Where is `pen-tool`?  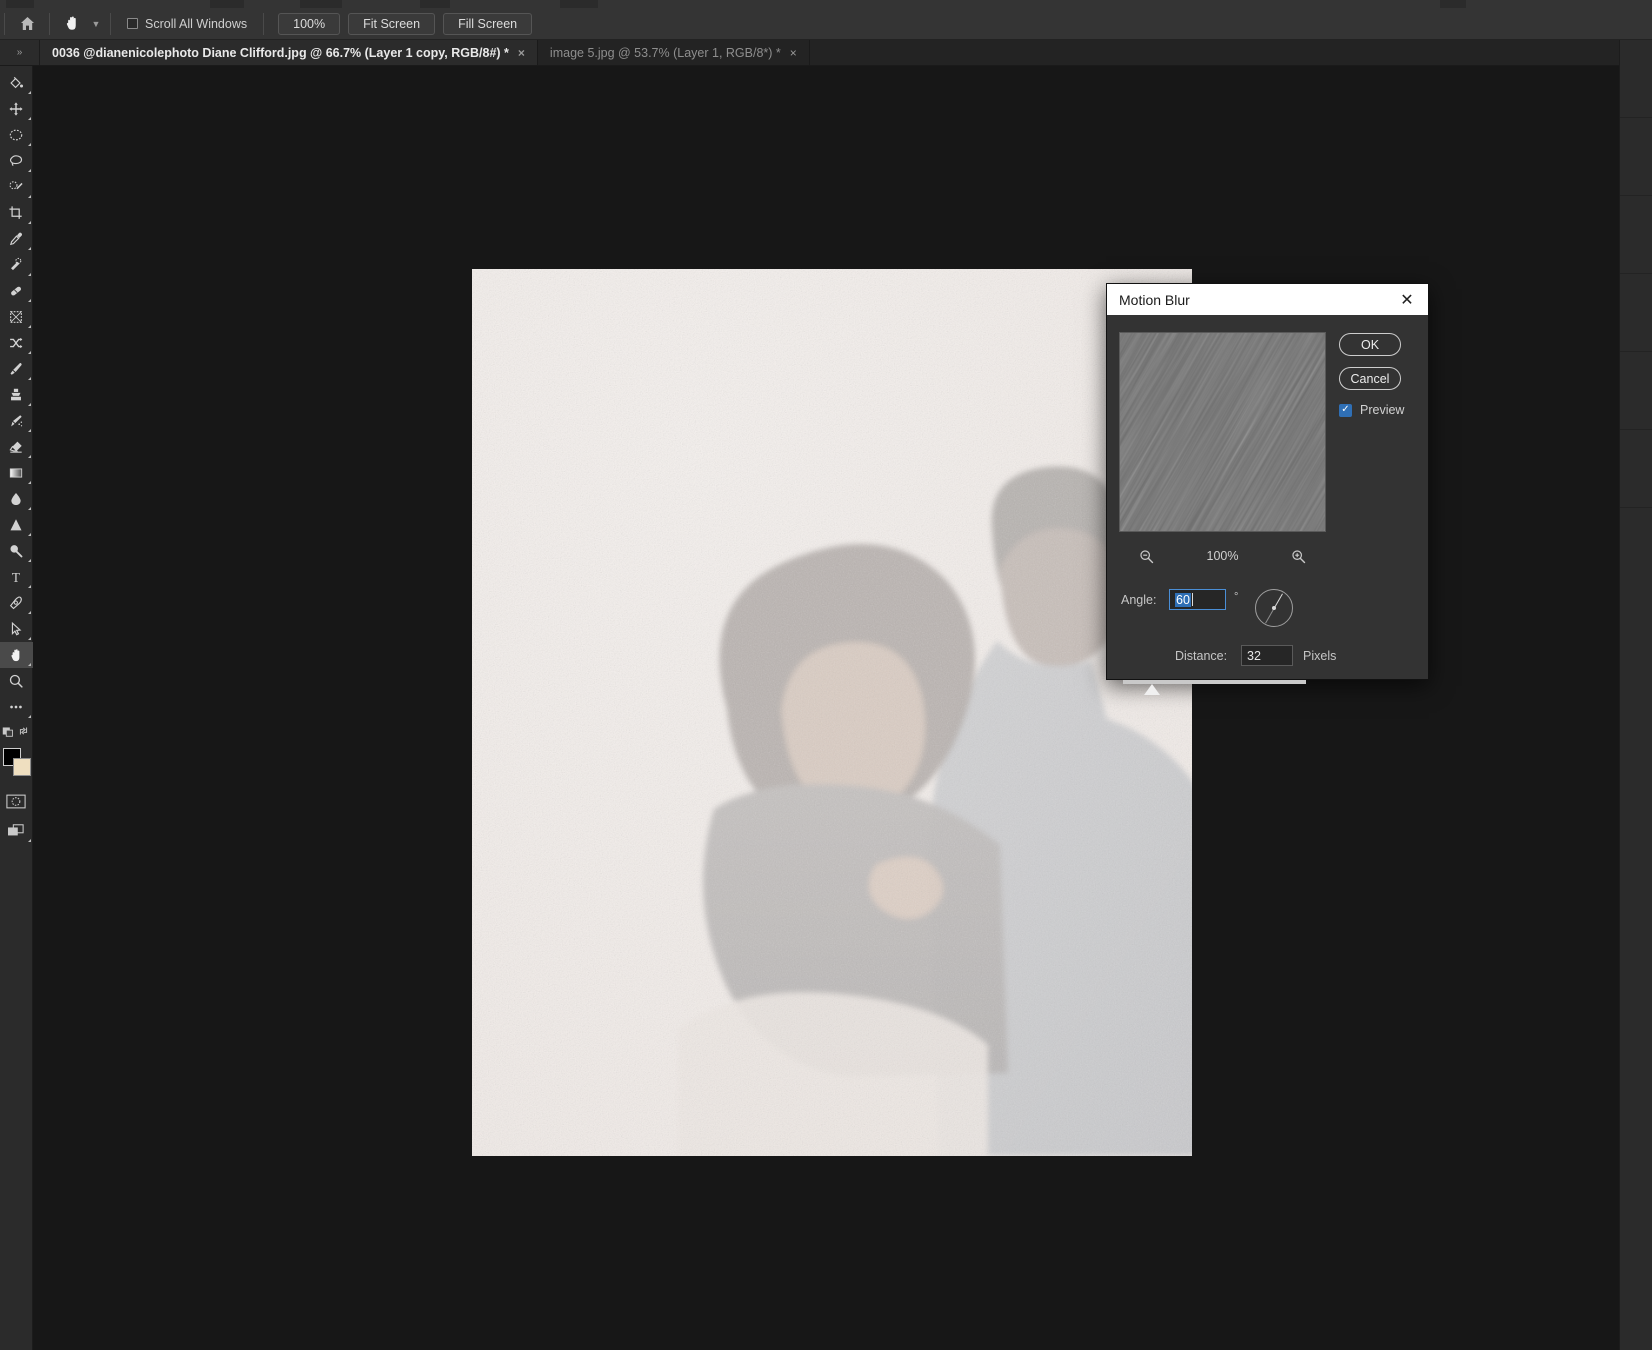 pen-tool is located at coordinates (16, 603).